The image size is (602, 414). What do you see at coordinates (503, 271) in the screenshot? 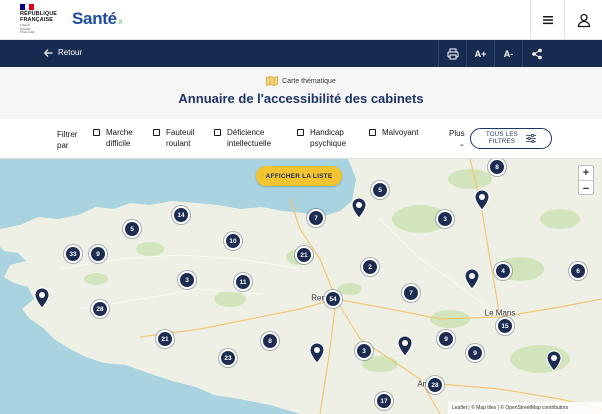
I see `map-cluster: 4` at bounding box center [503, 271].